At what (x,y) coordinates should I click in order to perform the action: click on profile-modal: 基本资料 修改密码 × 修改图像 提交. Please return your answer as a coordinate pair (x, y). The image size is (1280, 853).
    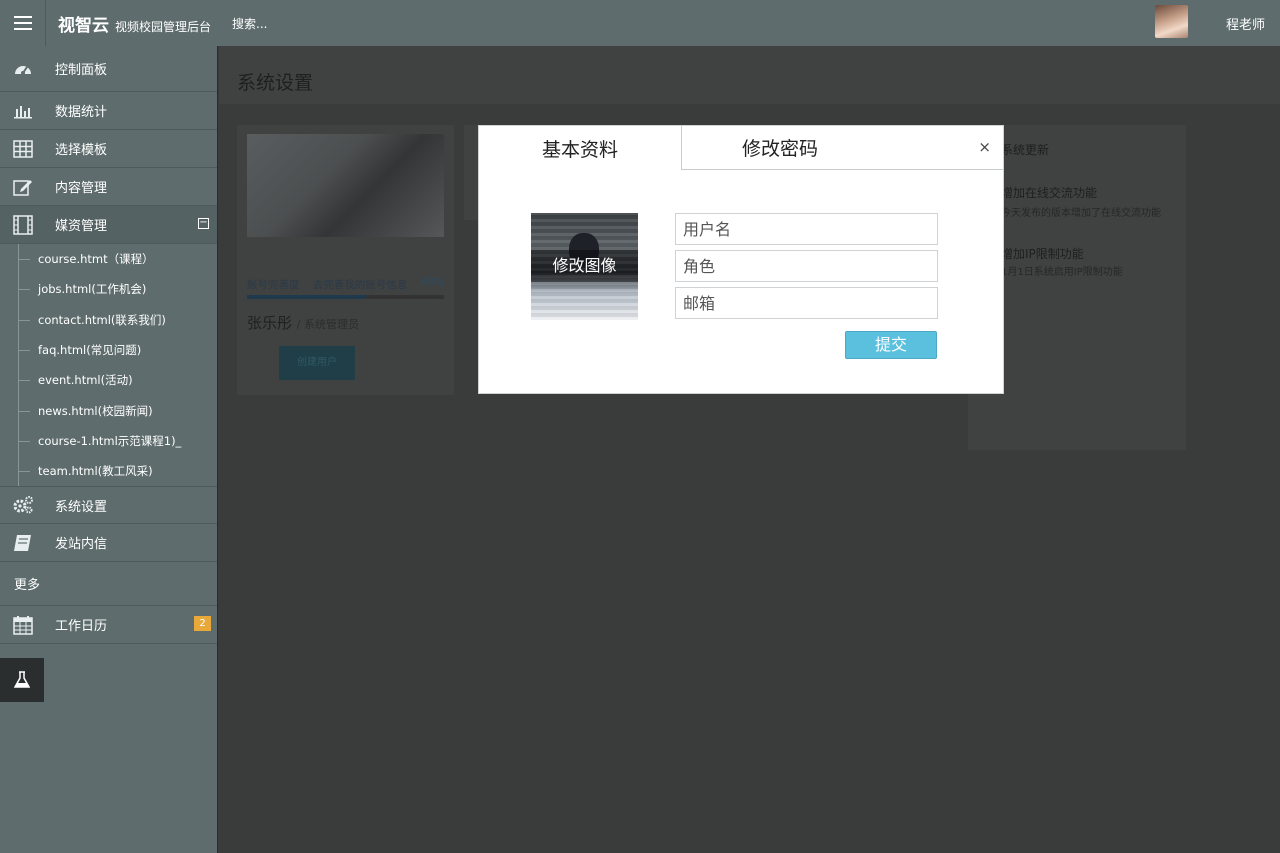
    Looking at the image, I should click on (741, 259).